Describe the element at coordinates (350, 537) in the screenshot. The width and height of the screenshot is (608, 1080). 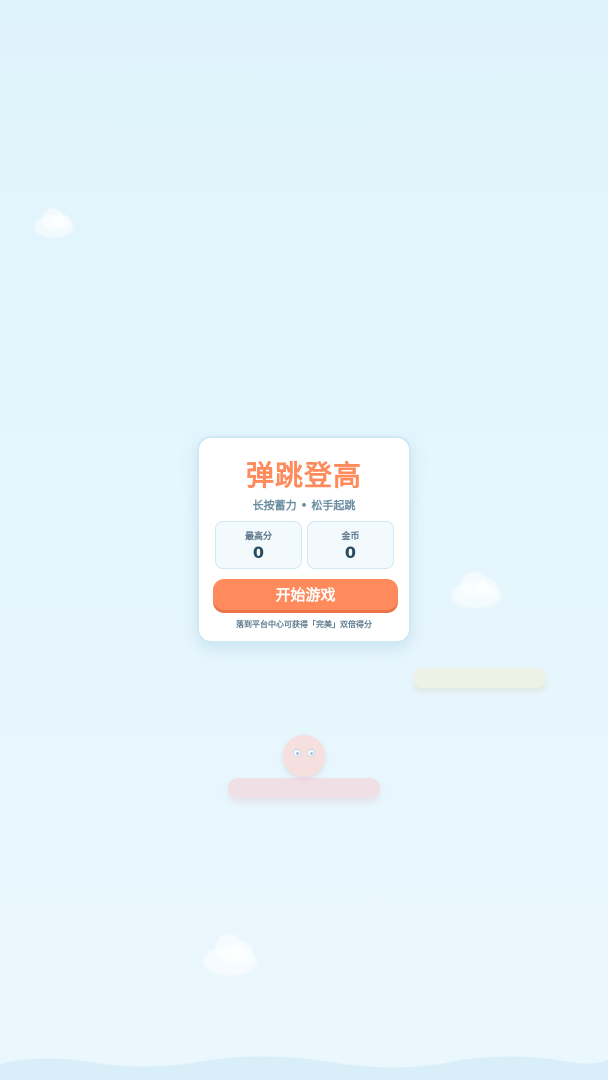
I see `coins-label: 金币` at that location.